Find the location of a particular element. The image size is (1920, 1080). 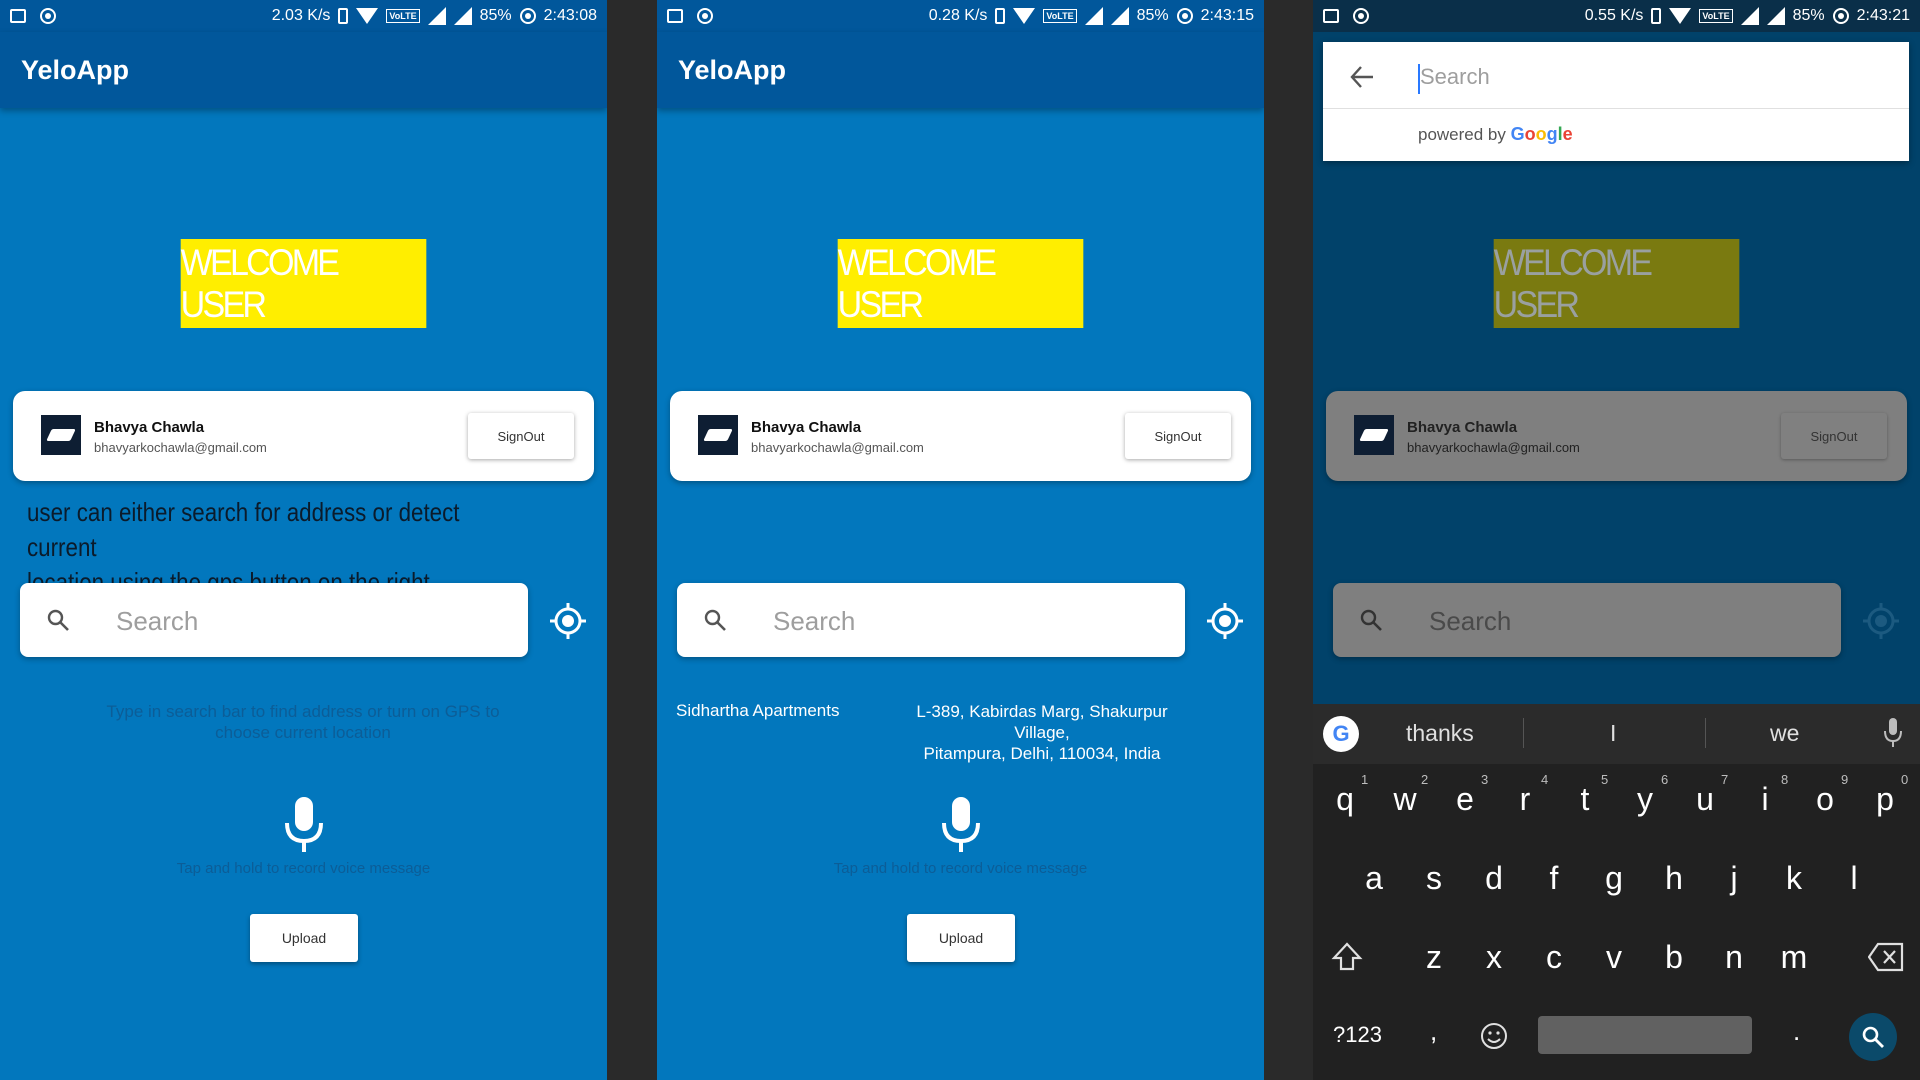

key-hint-2: 2 is located at coordinates (1425, 779).